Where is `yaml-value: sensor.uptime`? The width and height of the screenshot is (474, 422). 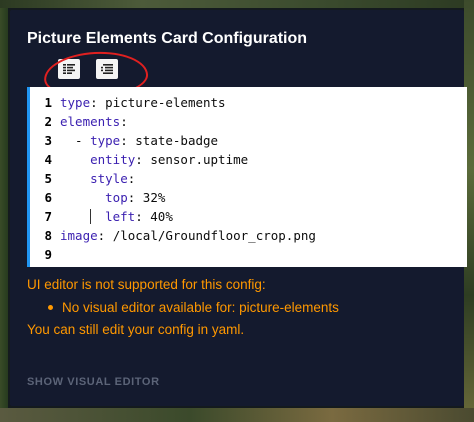 yaml-value: sensor.uptime is located at coordinates (199, 159).